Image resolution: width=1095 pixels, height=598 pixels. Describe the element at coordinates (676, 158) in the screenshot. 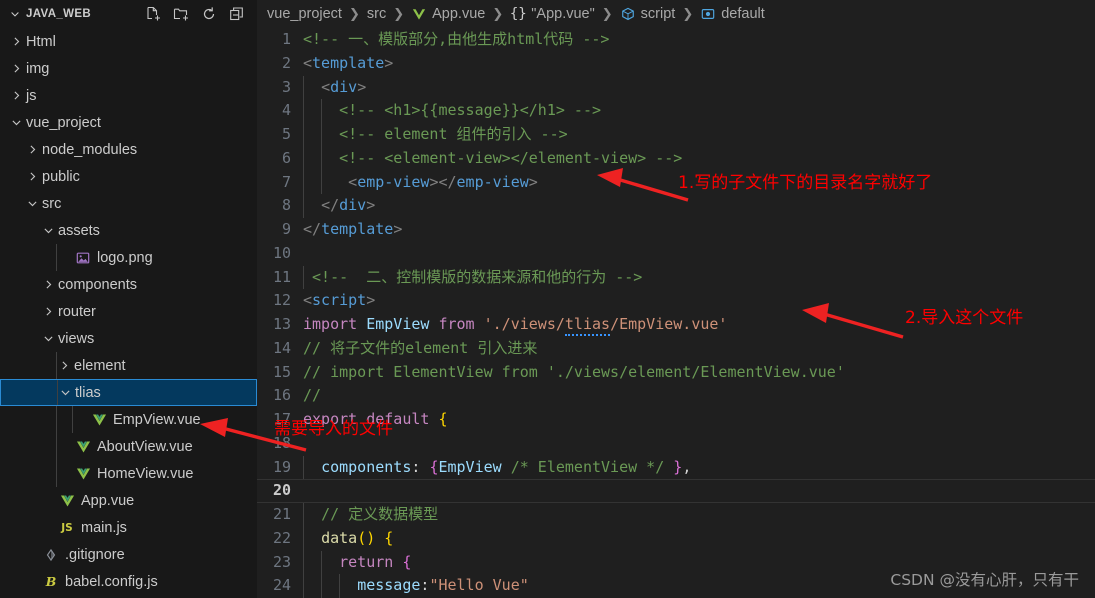

I see `code-line: 6 <!-- <element-view></element-view> -->` at that location.